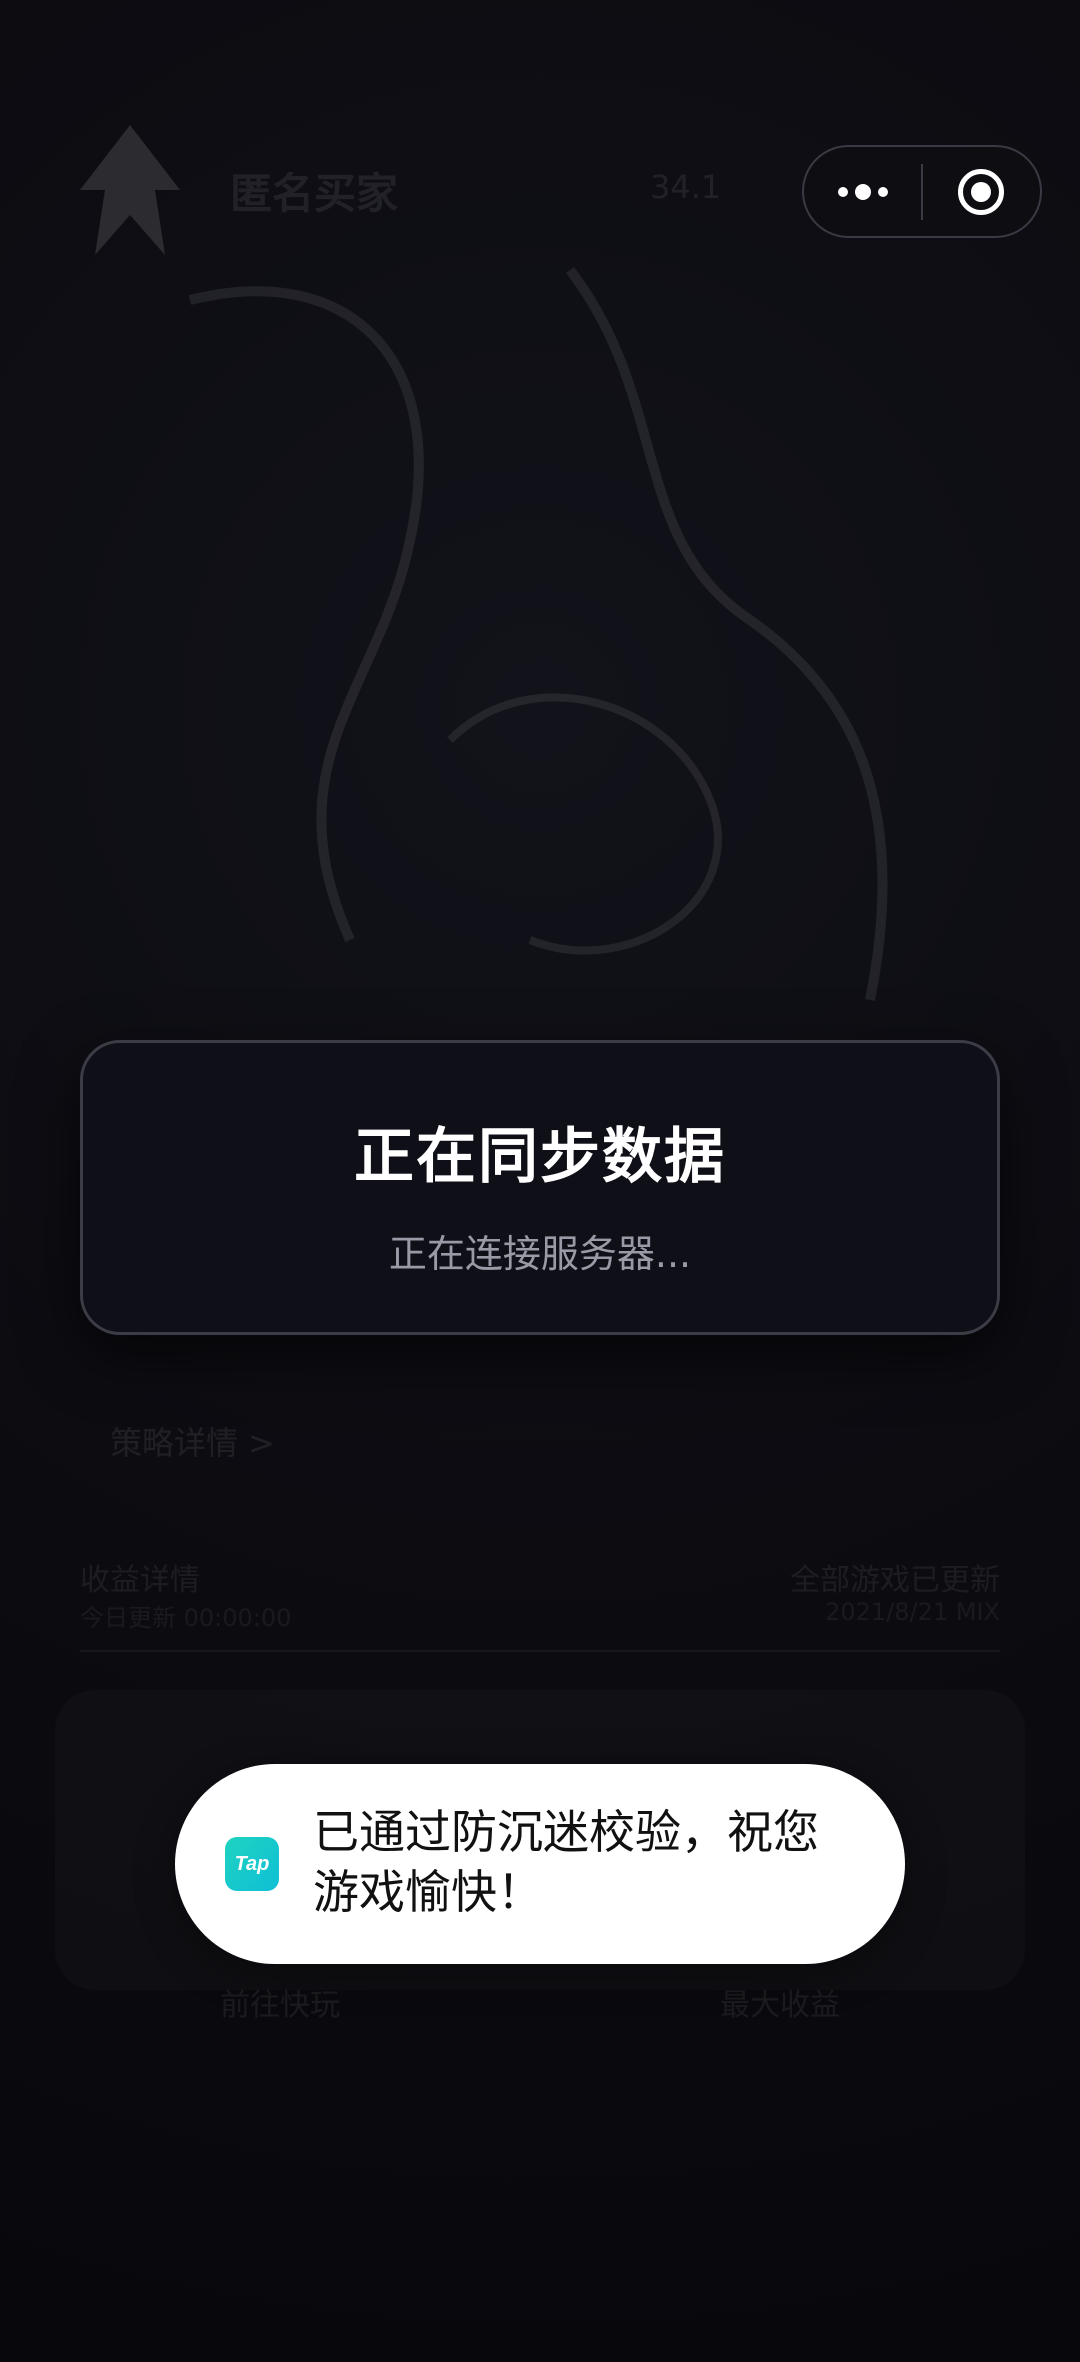  Describe the element at coordinates (912, 1612) in the screenshot. I see `bg-row-right-sub: 2021/8/21 MIX` at that location.